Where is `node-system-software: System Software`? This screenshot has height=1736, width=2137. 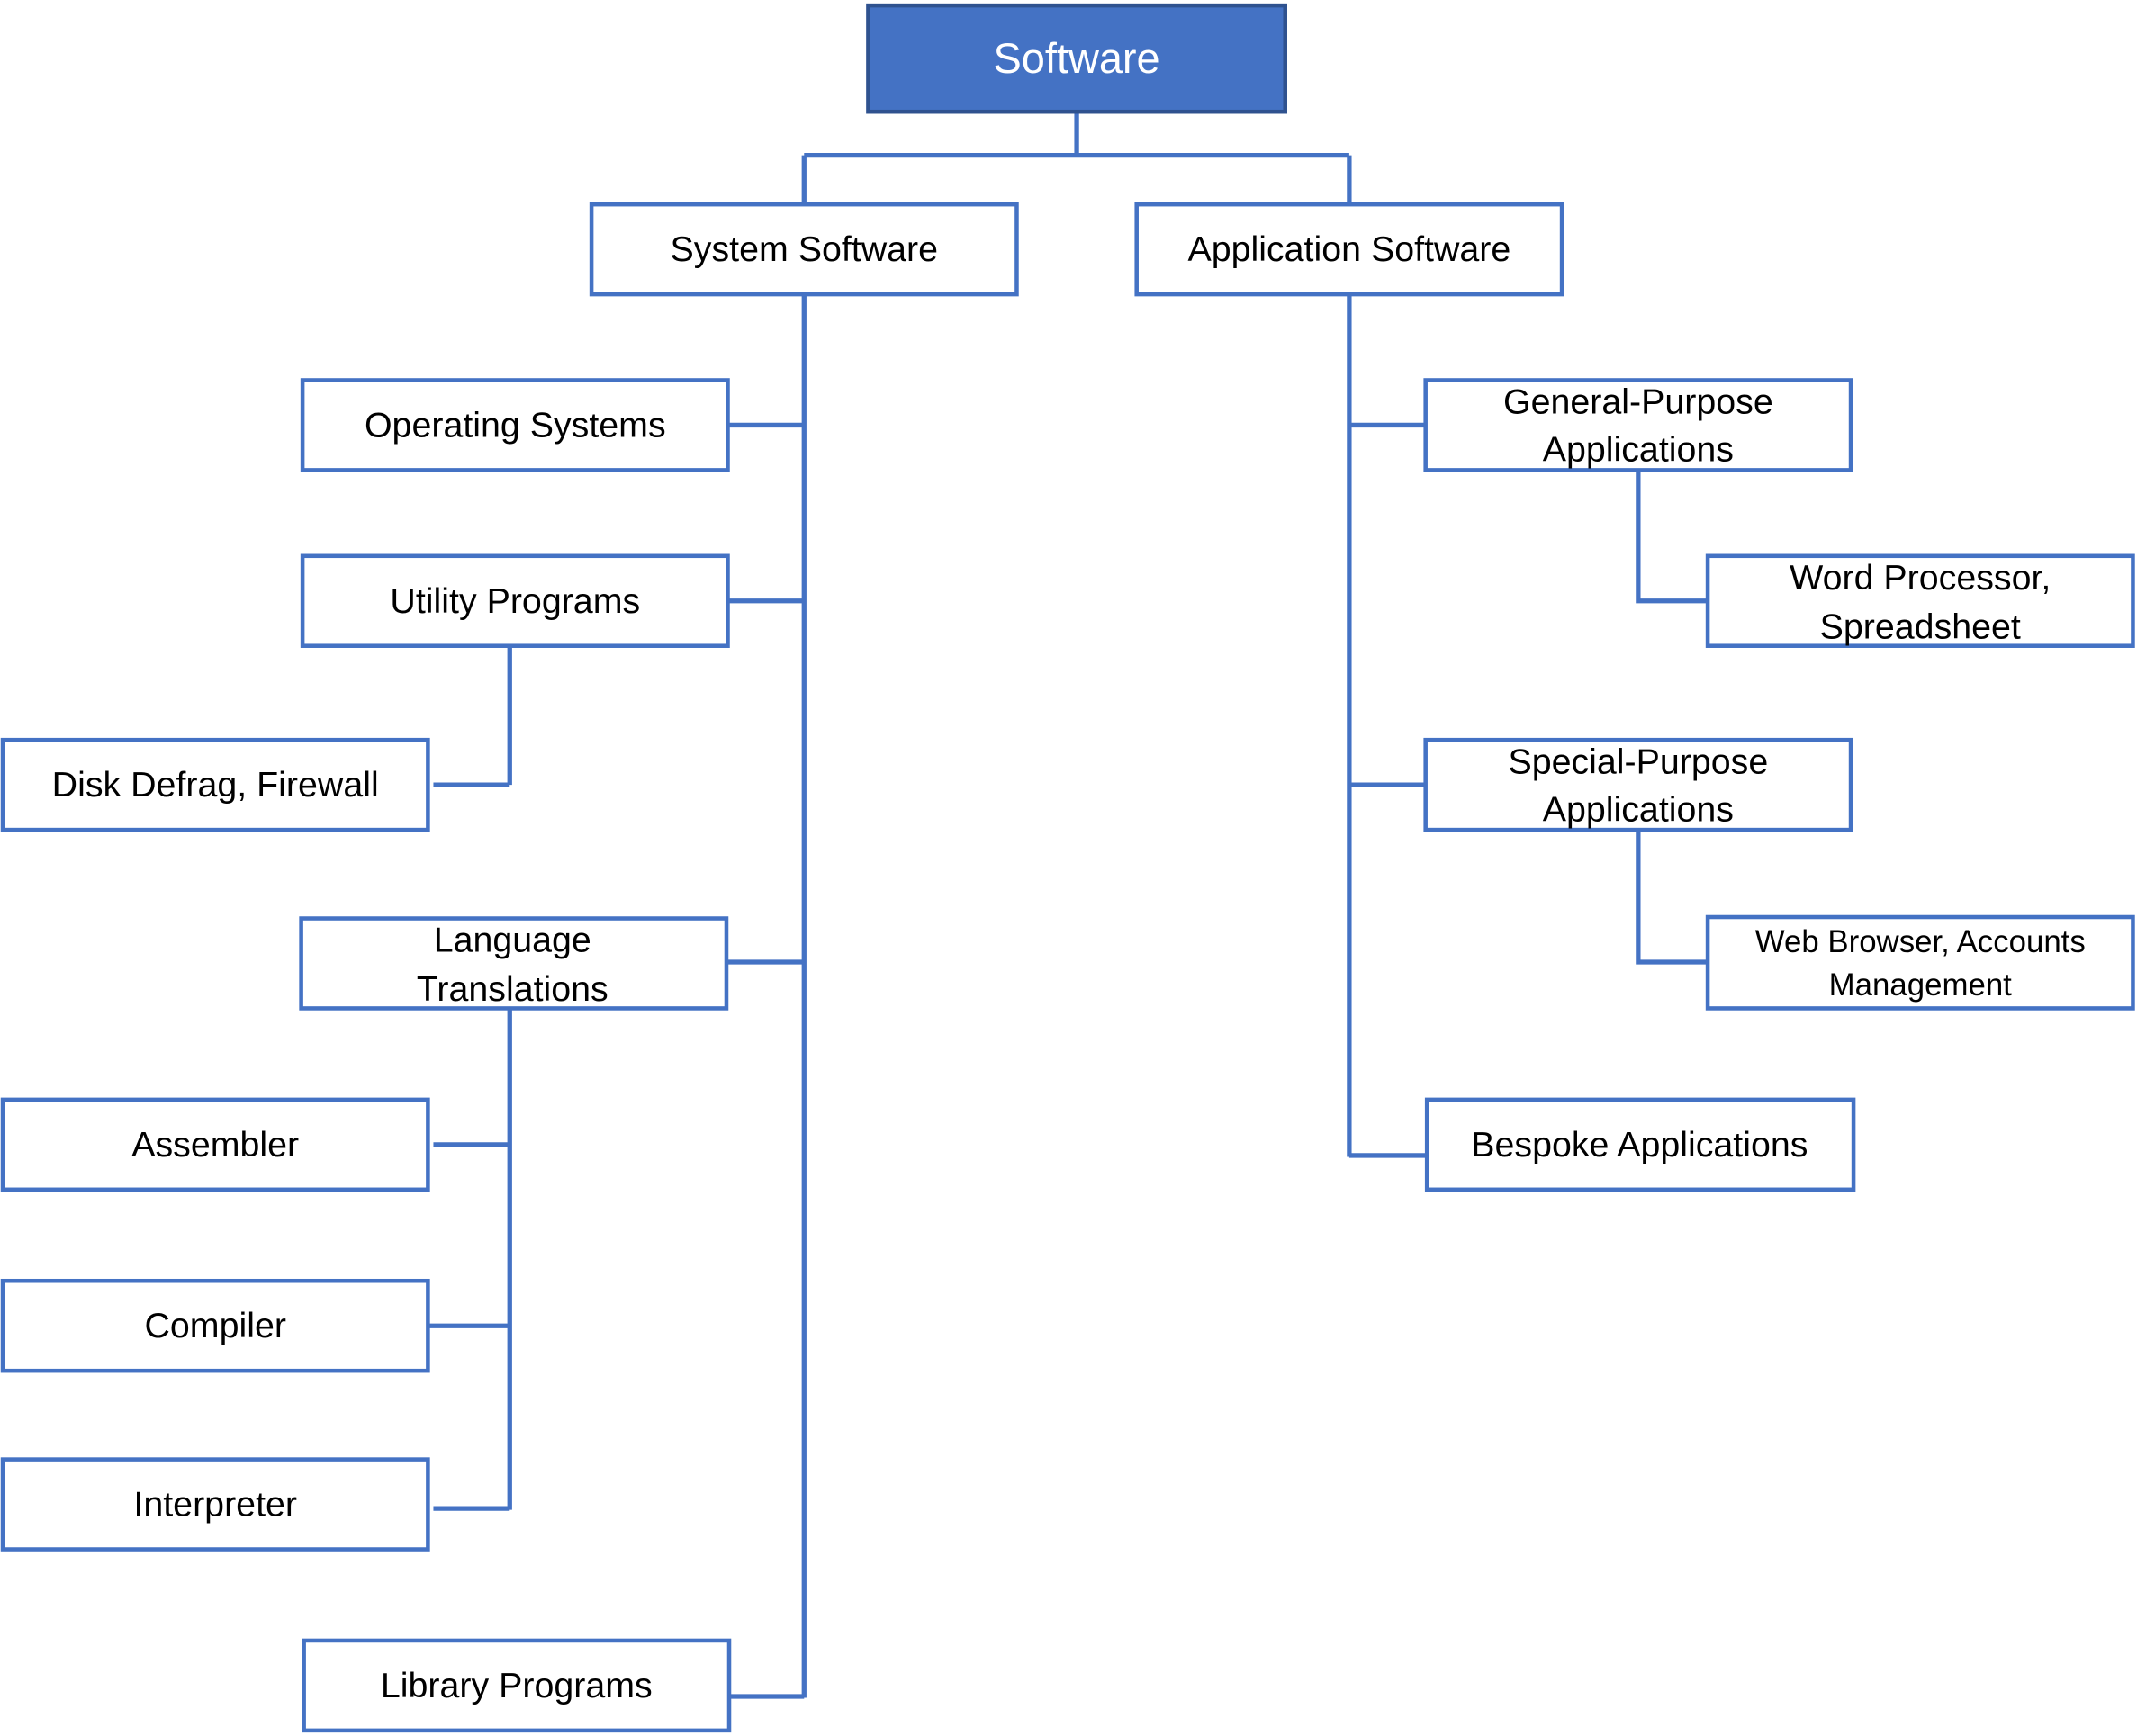 node-system-software: System Software is located at coordinates (804, 249).